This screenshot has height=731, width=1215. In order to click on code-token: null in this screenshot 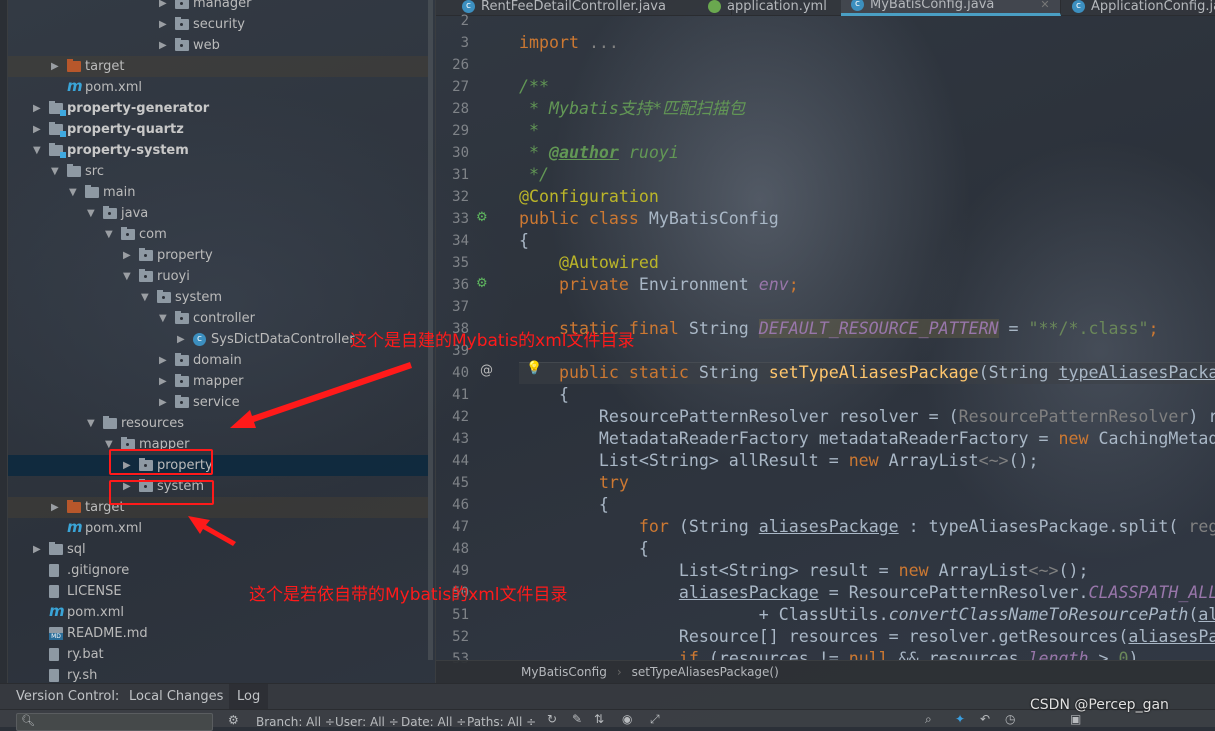, I will do `click(873, 654)`.